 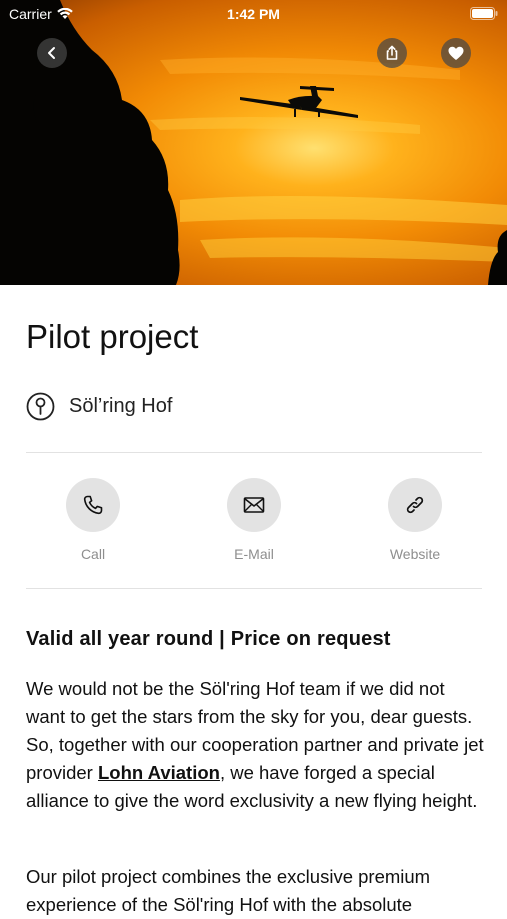 What do you see at coordinates (254, 452) in the screenshot?
I see `divider-top` at bounding box center [254, 452].